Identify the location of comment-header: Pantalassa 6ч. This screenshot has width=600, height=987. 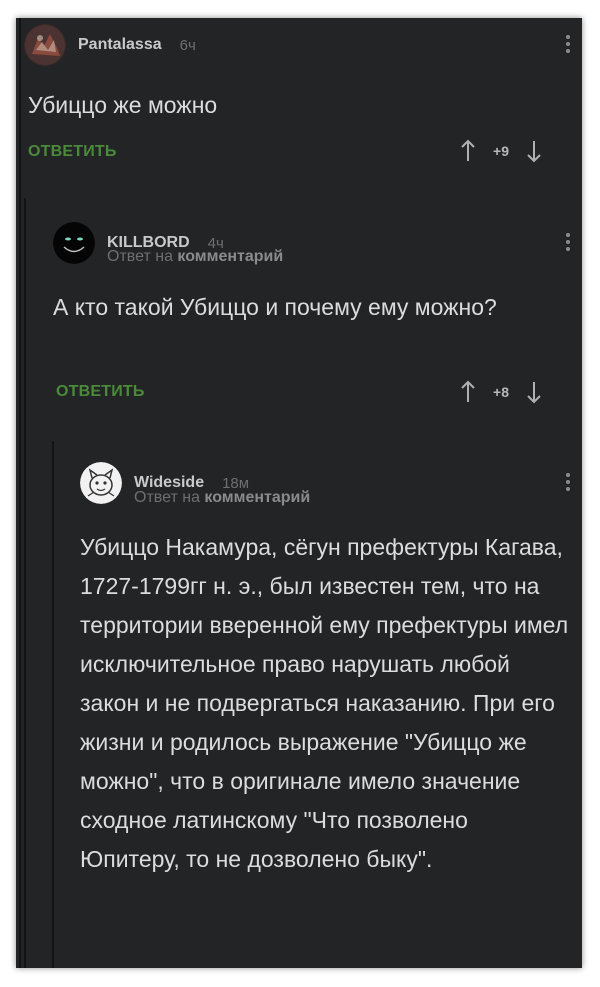
(110, 45).